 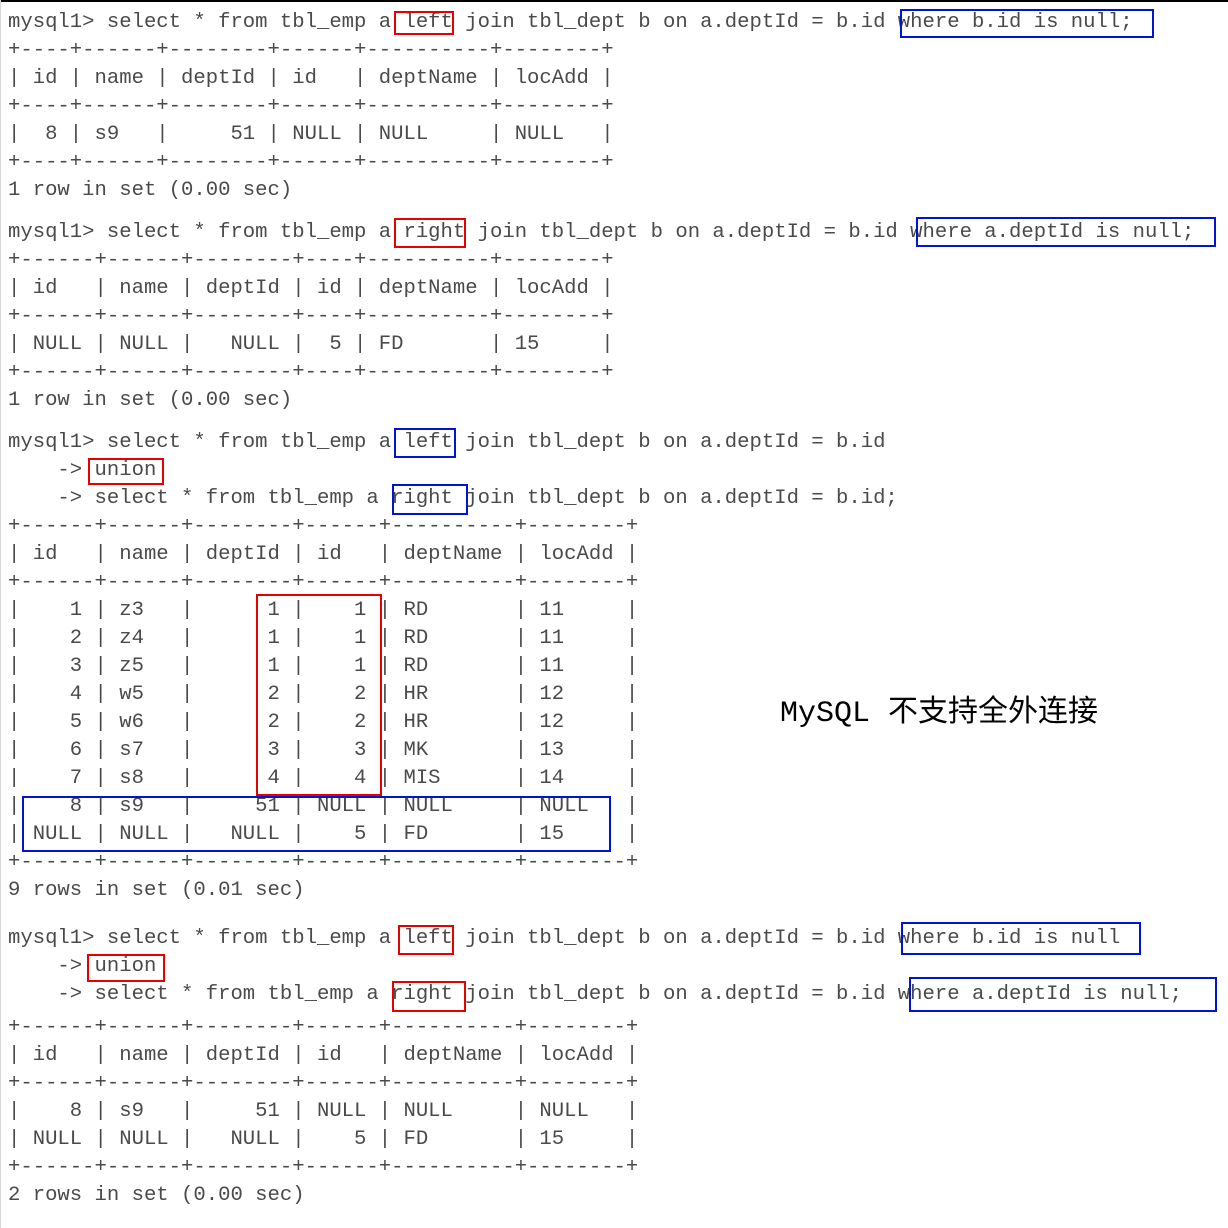 What do you see at coordinates (316, 824) in the screenshot?
I see `highlight-unmatched-rows` at bounding box center [316, 824].